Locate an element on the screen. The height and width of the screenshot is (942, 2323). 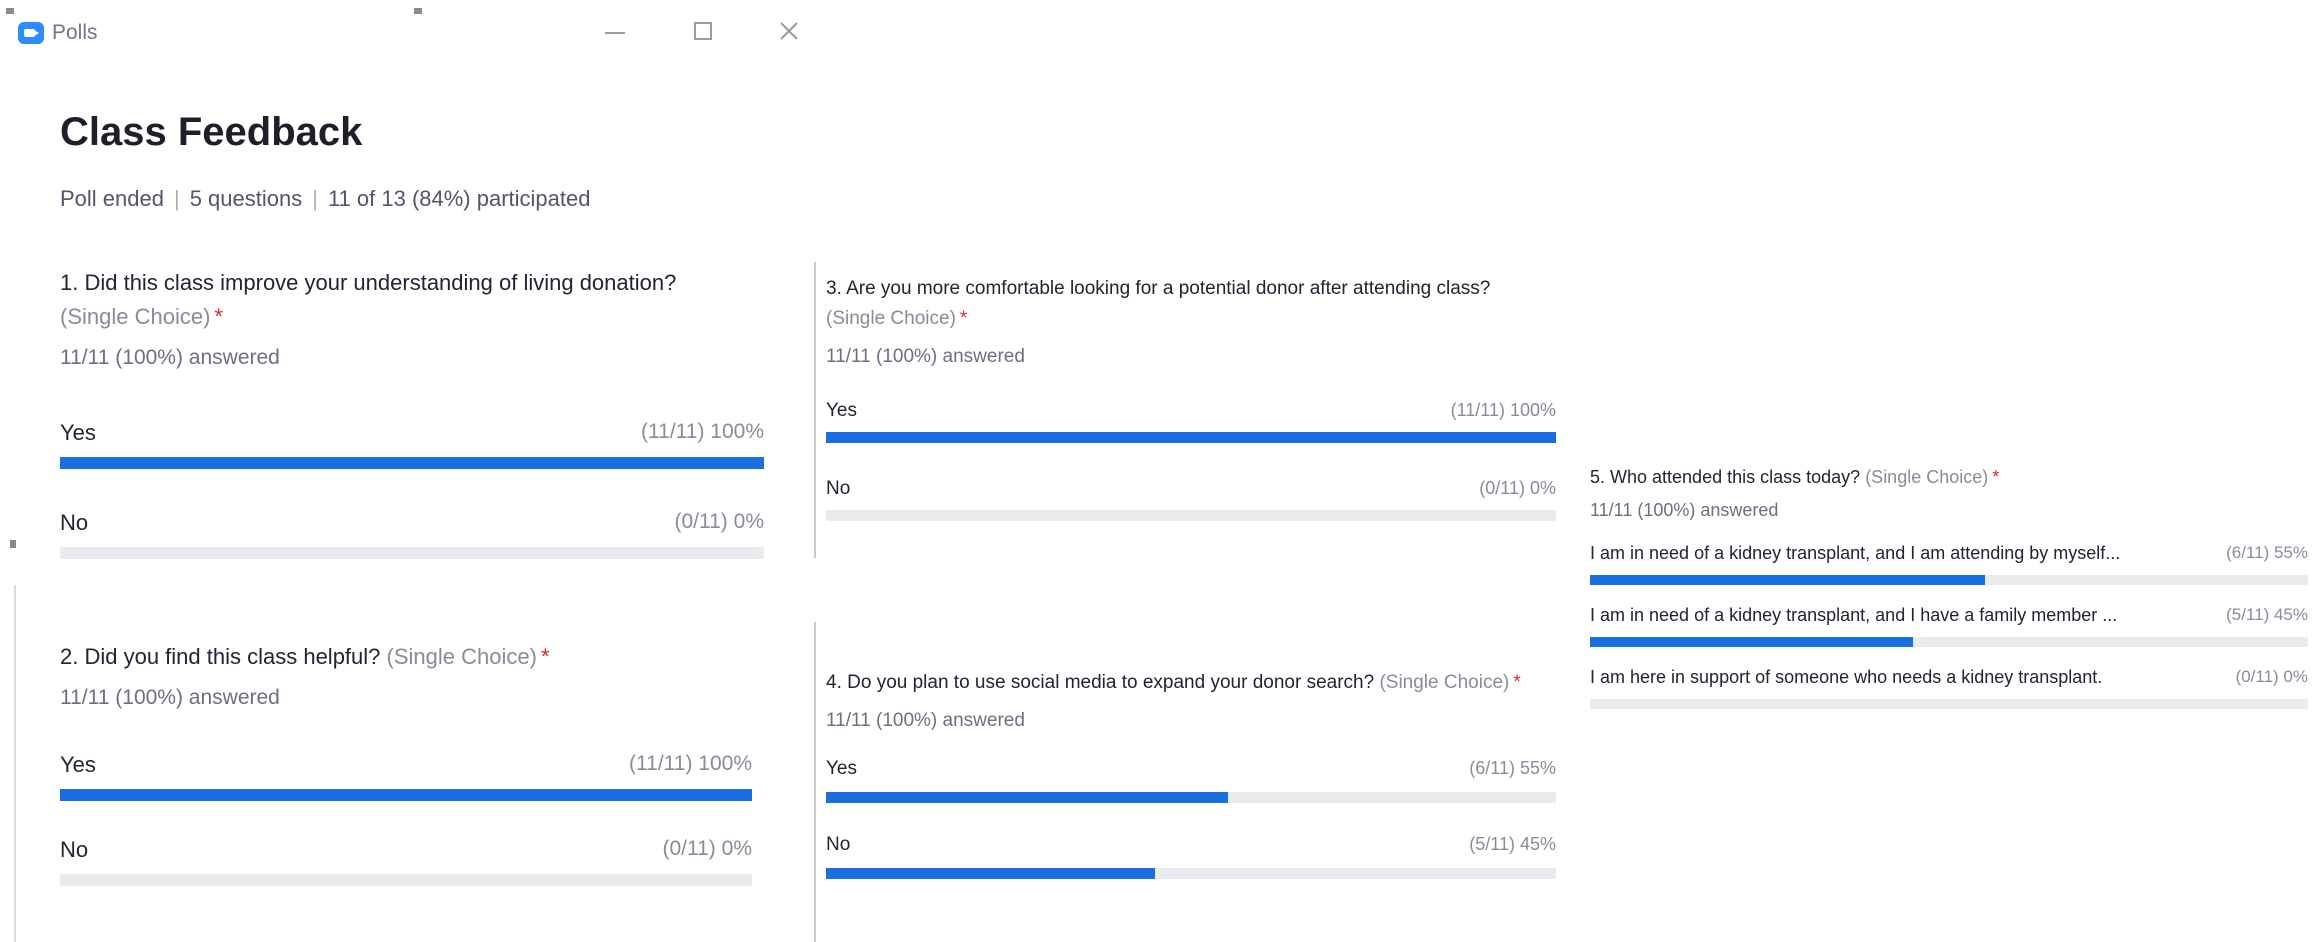
minimize-icon is located at coordinates (615, 33).